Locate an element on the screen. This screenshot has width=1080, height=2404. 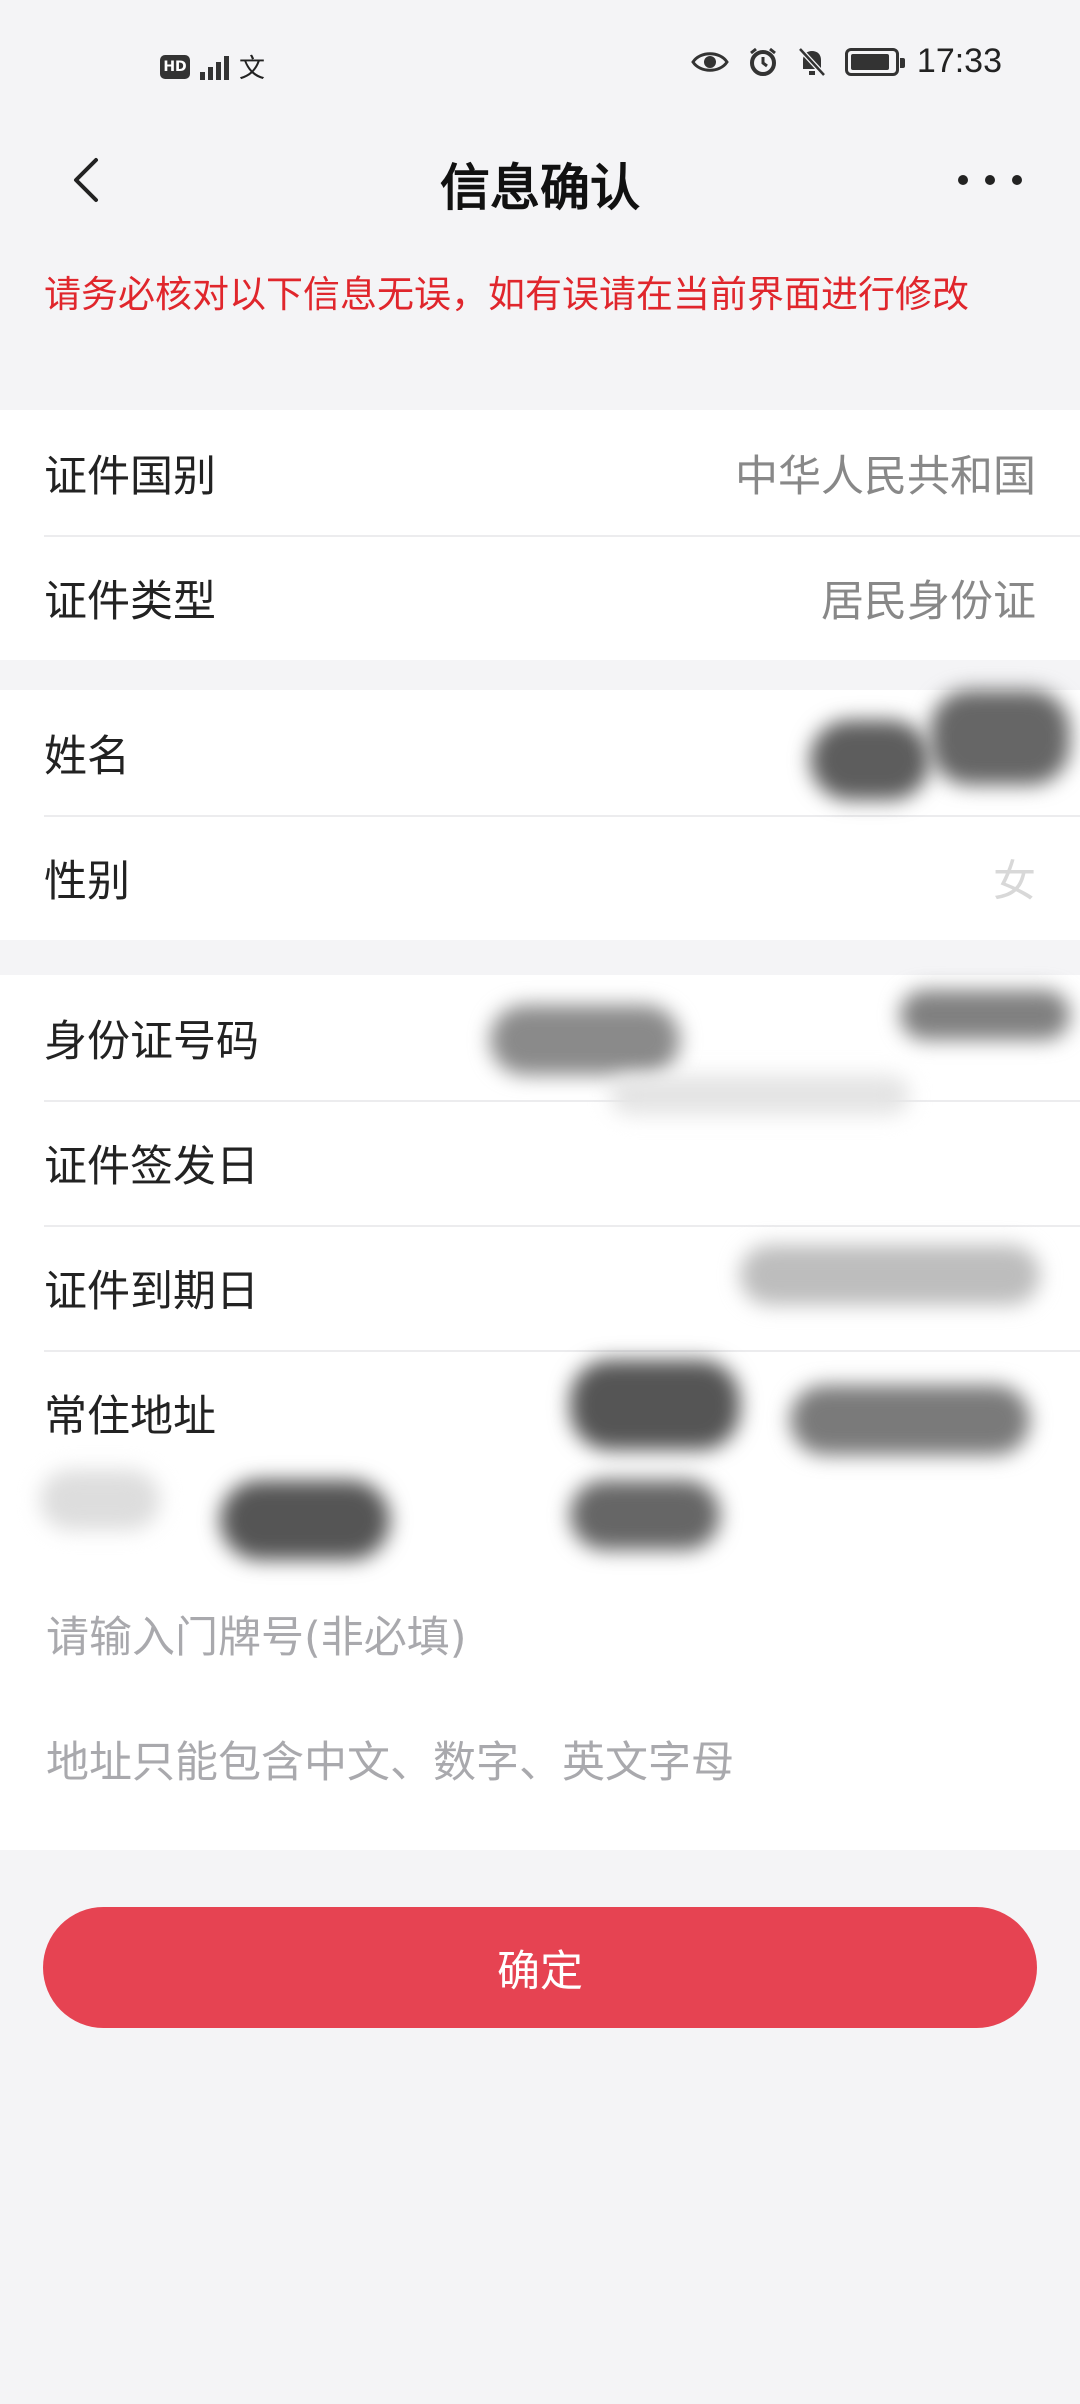
address-hint-input is located at coordinates (540, 1762).